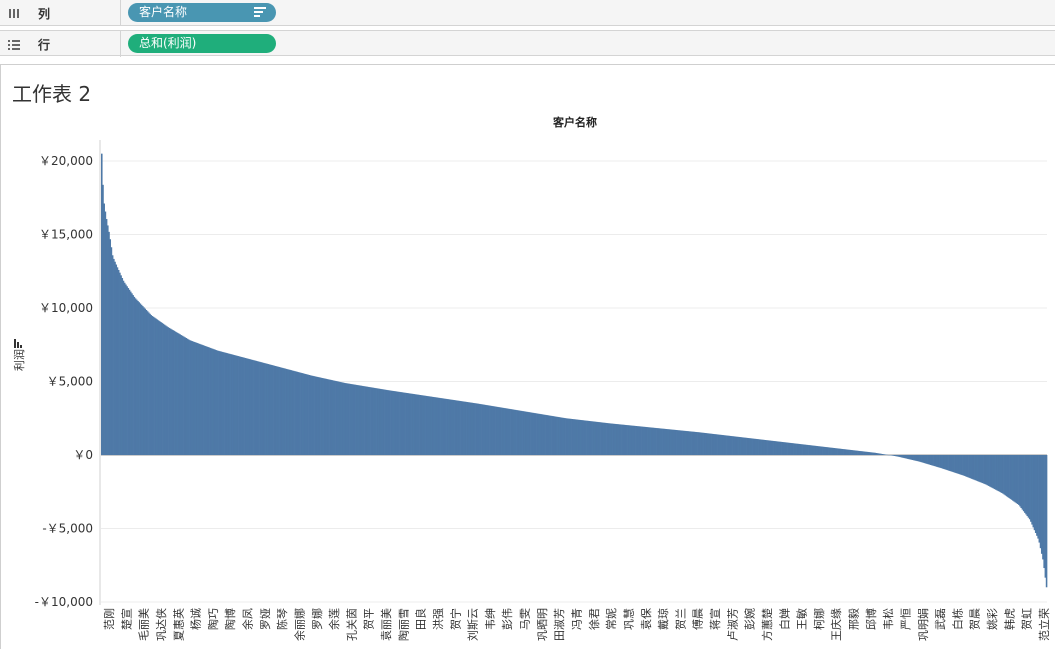 This screenshot has width=1055, height=649. What do you see at coordinates (784, 619) in the screenshot?
I see `x-tick-label: 白婵` at bounding box center [784, 619].